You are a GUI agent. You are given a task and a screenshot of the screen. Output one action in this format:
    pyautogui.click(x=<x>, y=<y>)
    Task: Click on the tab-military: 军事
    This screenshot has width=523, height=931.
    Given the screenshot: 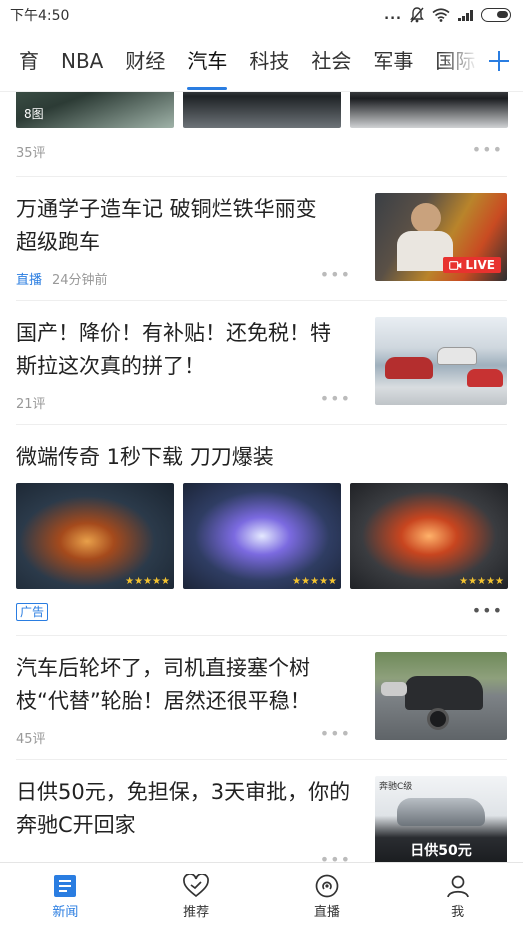 What is the action you would take?
    pyautogui.click(x=393, y=60)
    